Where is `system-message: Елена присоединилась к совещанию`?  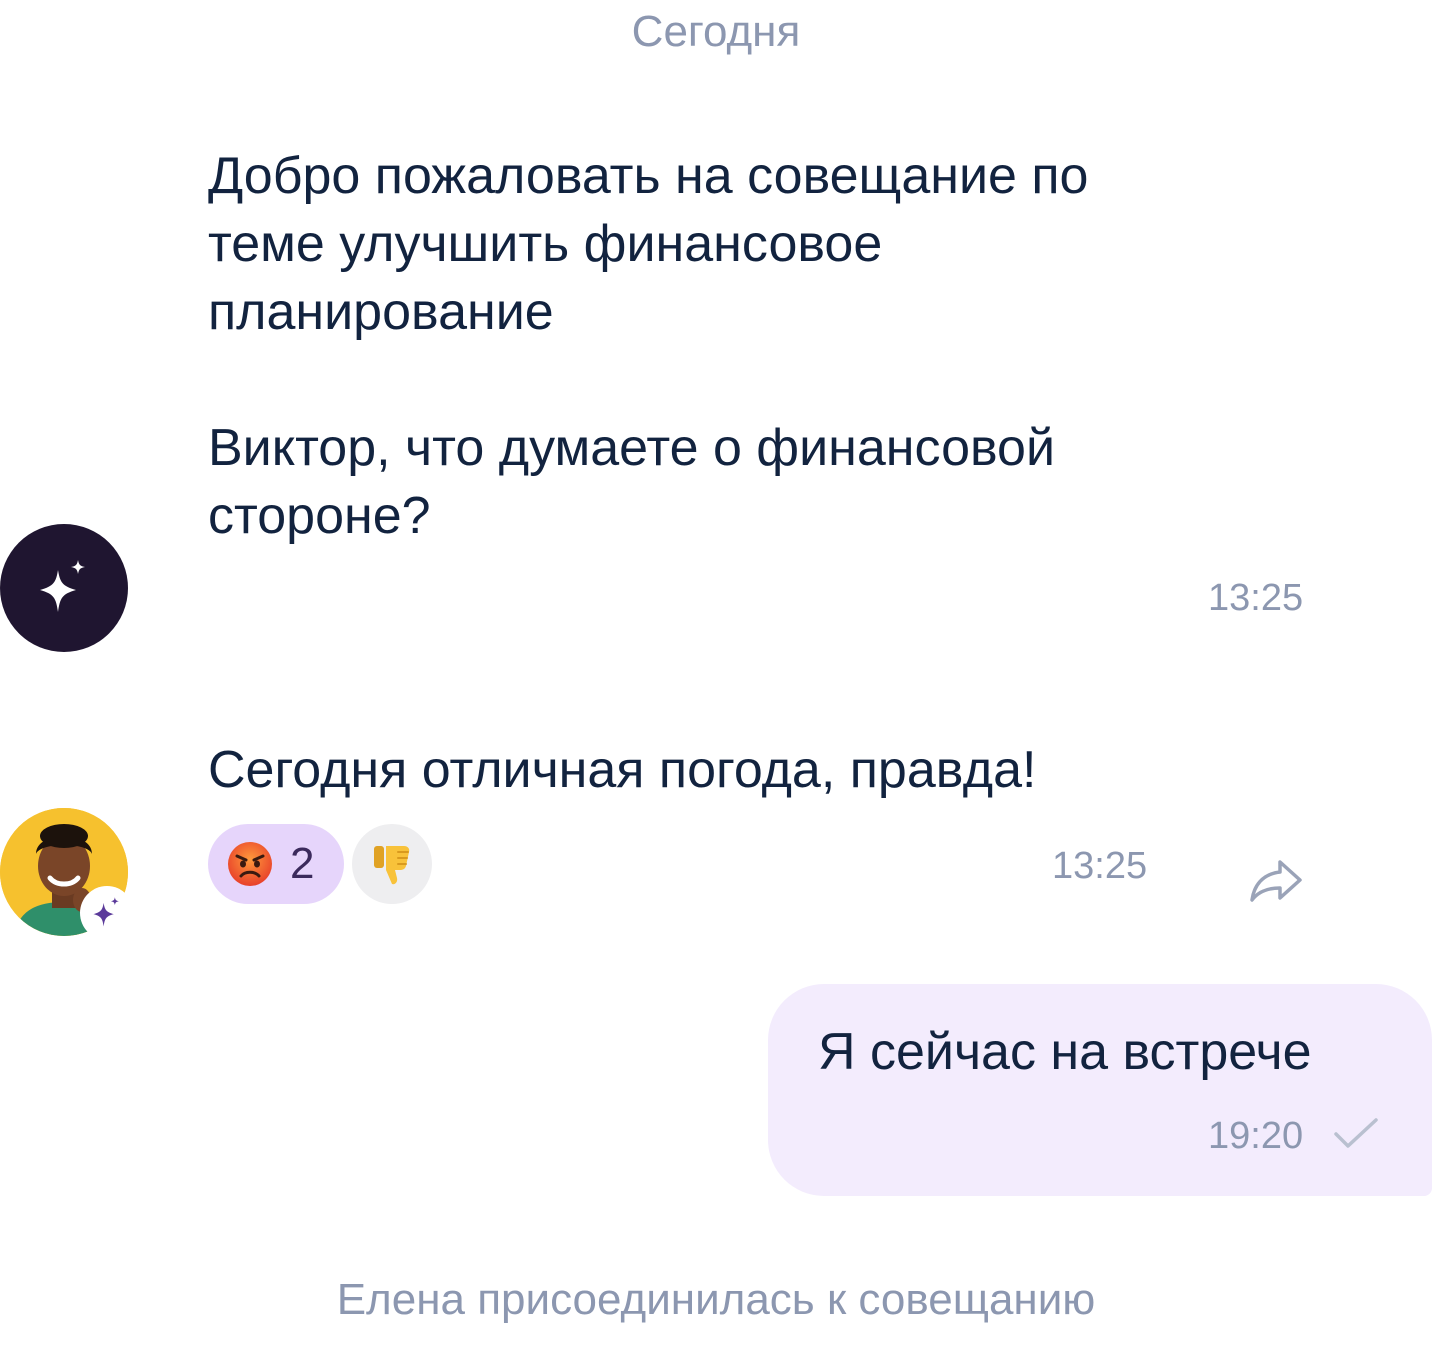
system-message: Елена присоединилась к совещанию is located at coordinates (716, 1299).